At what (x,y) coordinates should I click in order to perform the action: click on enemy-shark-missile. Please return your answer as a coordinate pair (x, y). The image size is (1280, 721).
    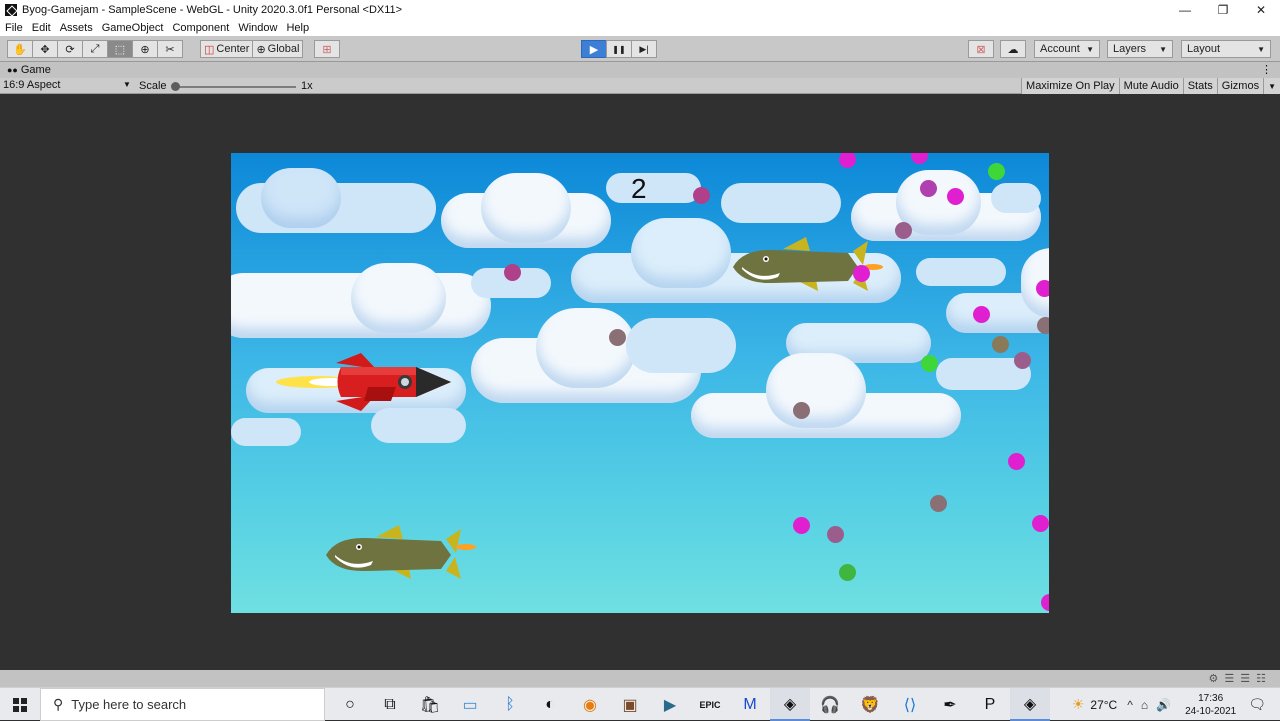
    Looking at the image, I should click on (401, 552).